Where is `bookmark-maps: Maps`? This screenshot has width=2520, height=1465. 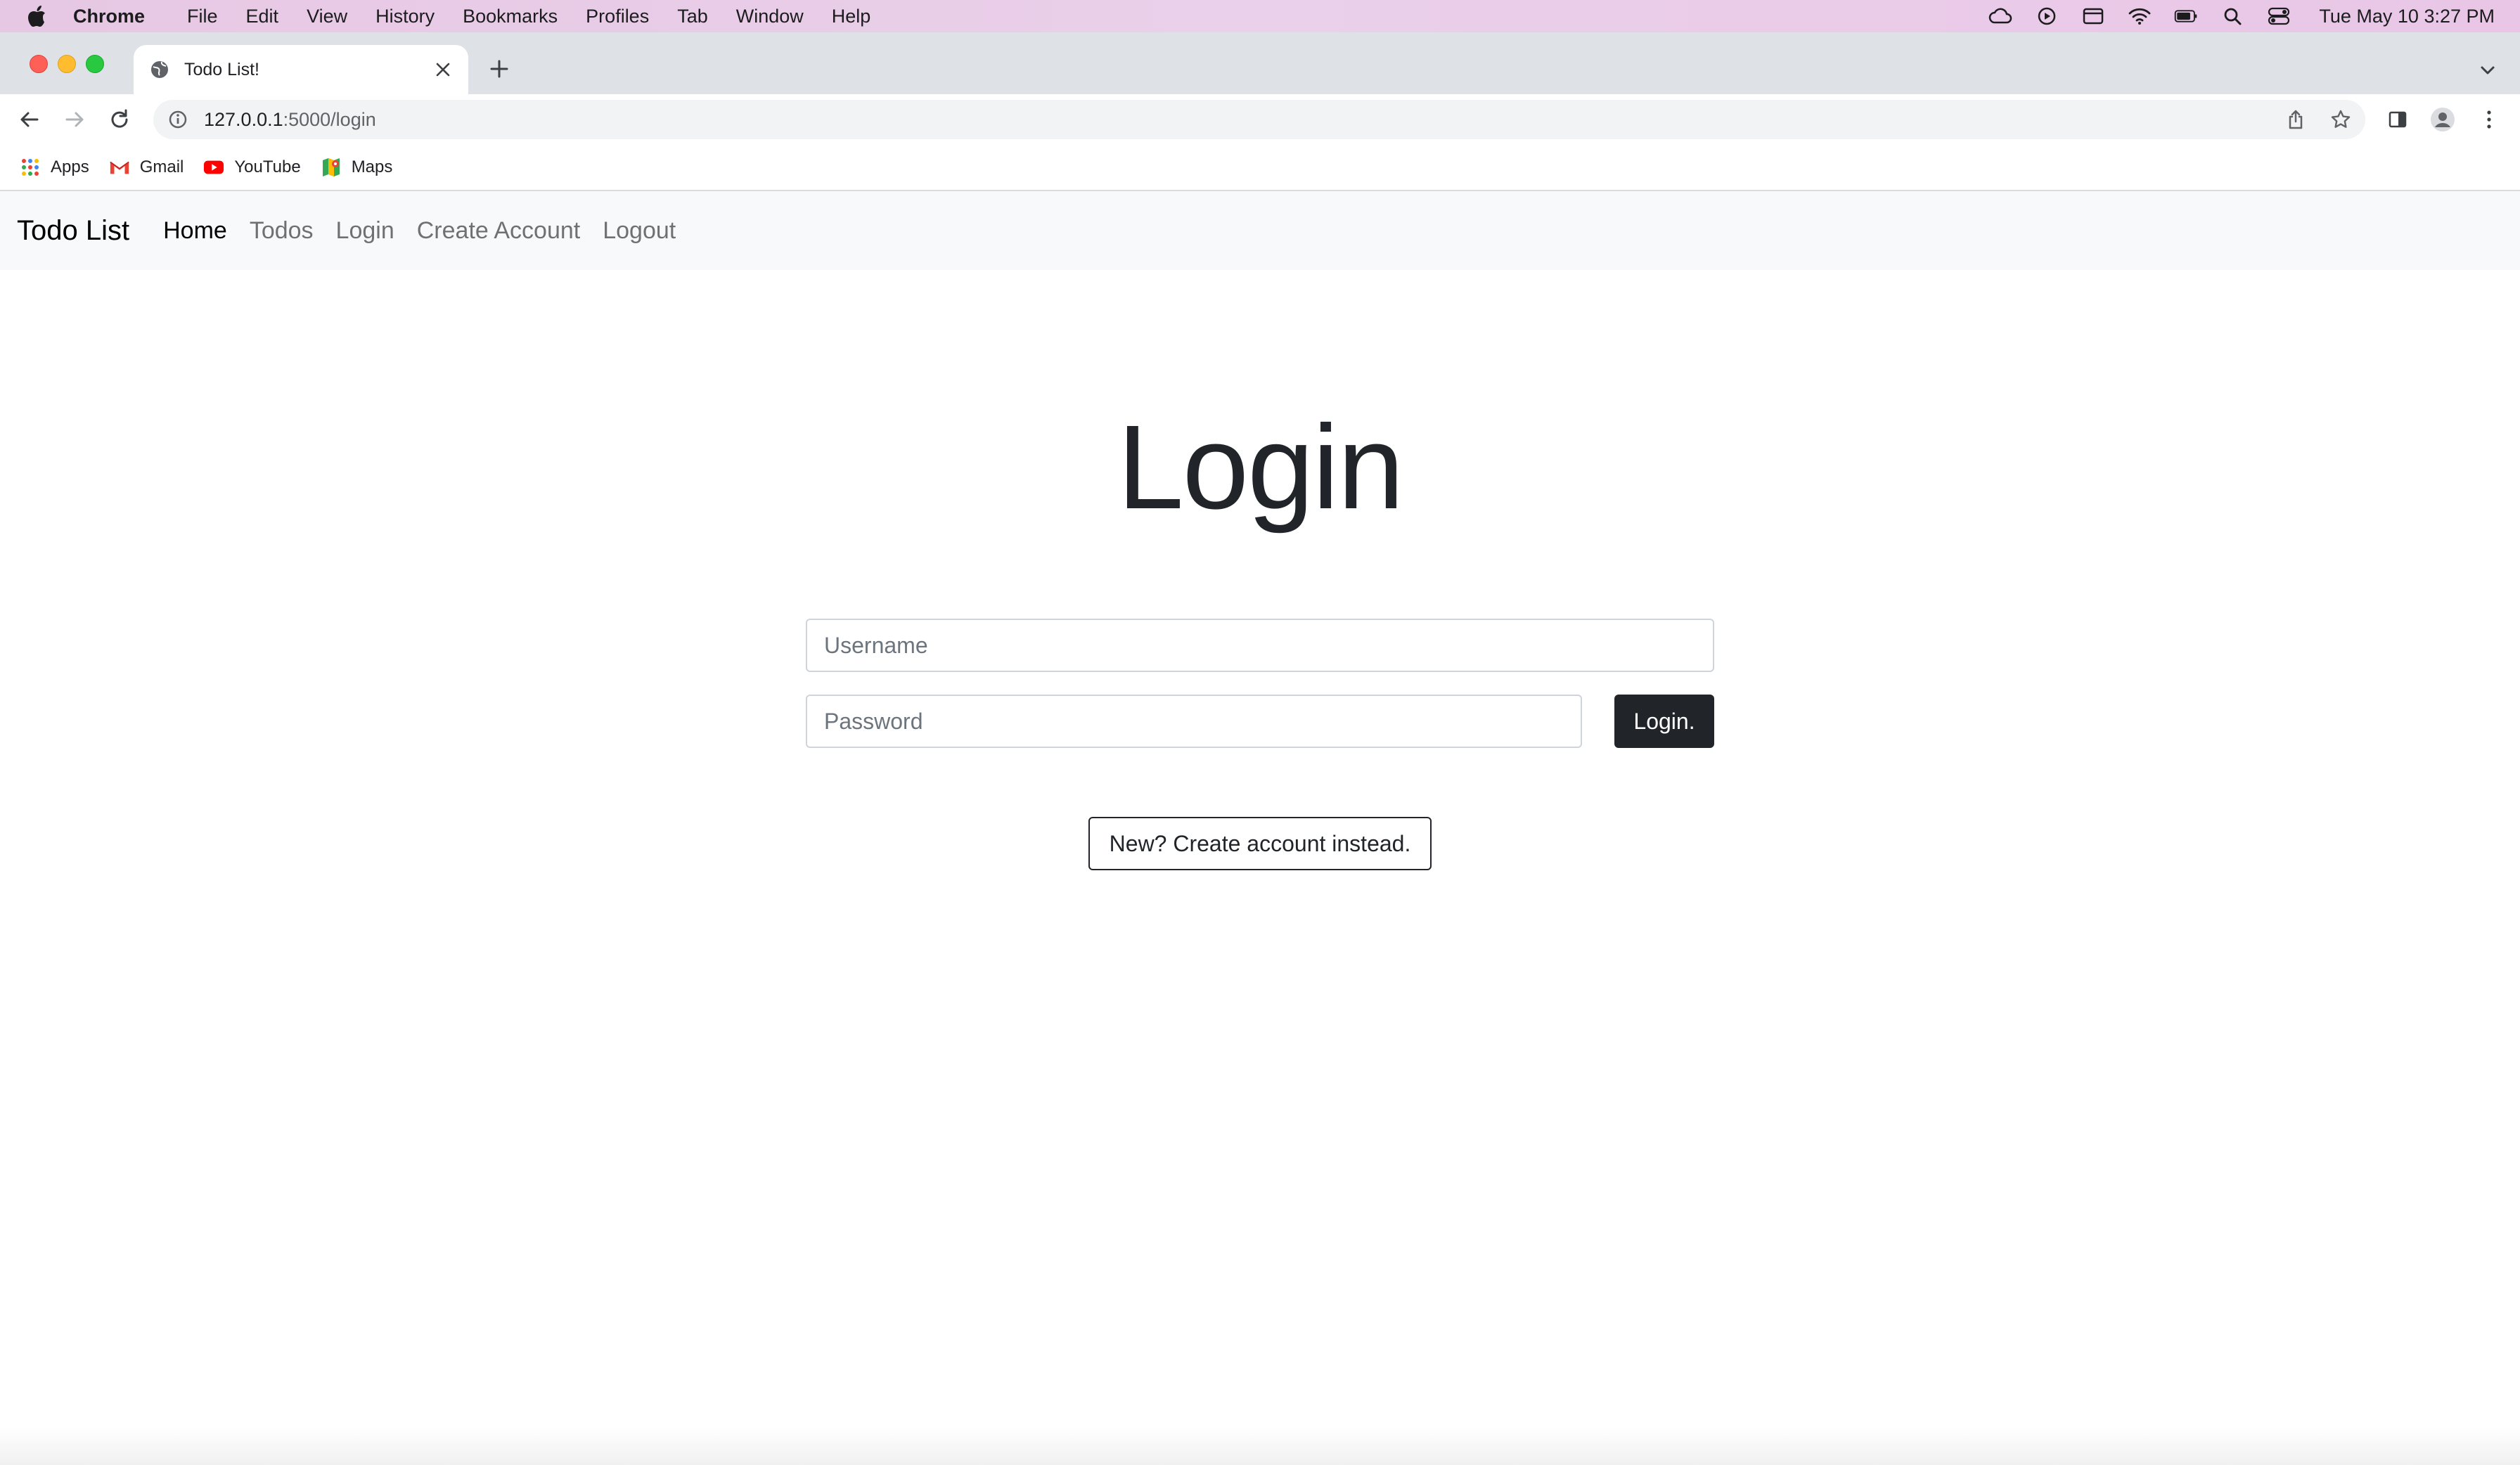 bookmark-maps: Maps is located at coordinates (357, 167).